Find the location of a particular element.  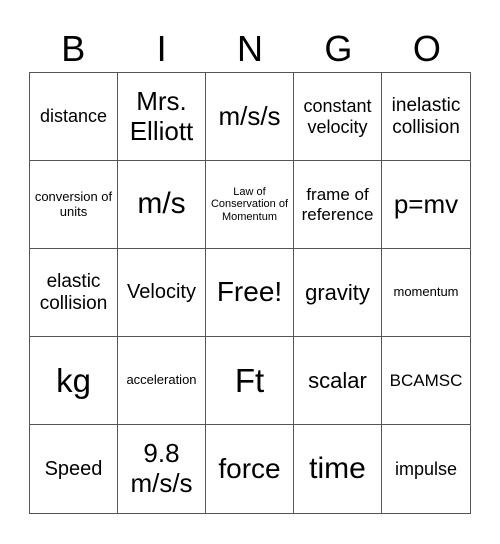

bingo-cell: distance is located at coordinates (74, 117).